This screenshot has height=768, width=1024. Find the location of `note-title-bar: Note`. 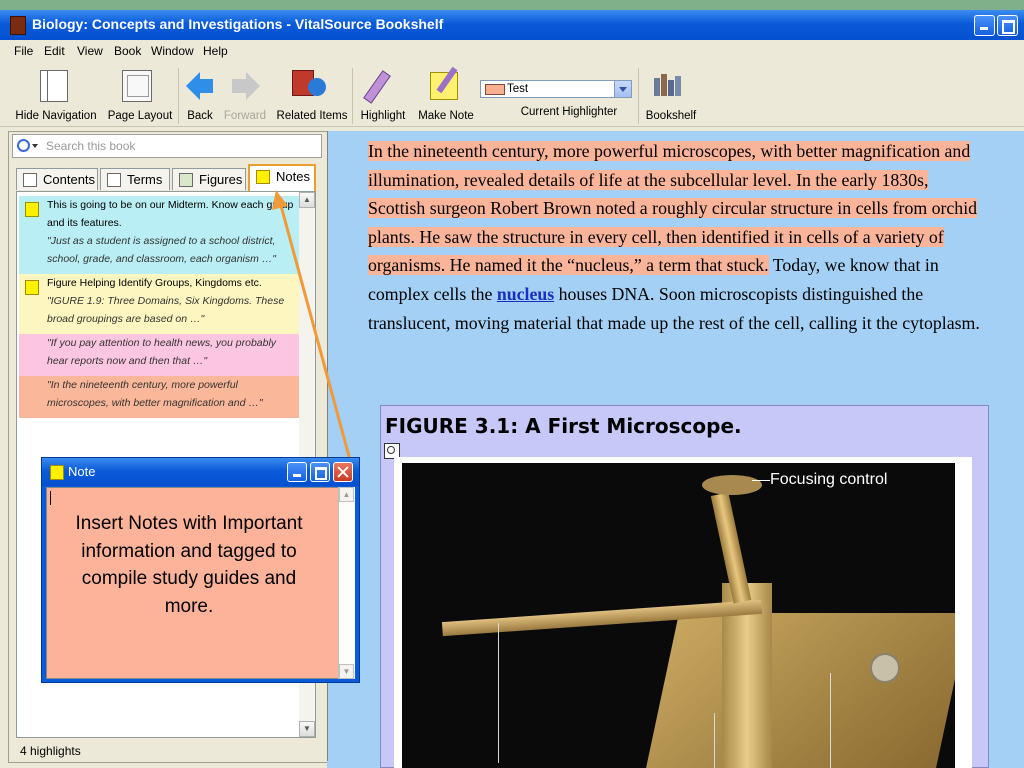

note-title-bar: Note is located at coordinates (200, 472).